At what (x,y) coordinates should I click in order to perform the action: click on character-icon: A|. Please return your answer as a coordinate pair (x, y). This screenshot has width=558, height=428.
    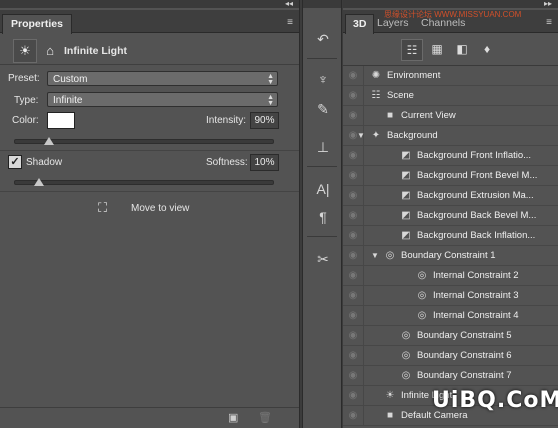
    Looking at the image, I should click on (323, 189).